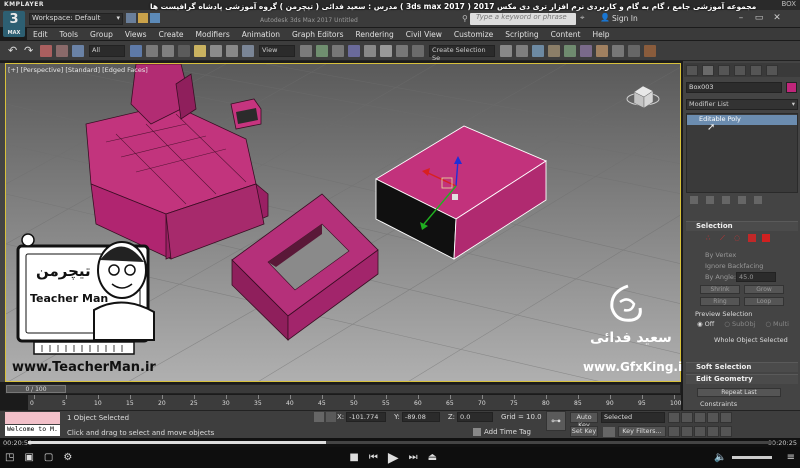 The width and height of the screenshot is (800, 468). I want to click on render-setup-icon, so click(618, 50).